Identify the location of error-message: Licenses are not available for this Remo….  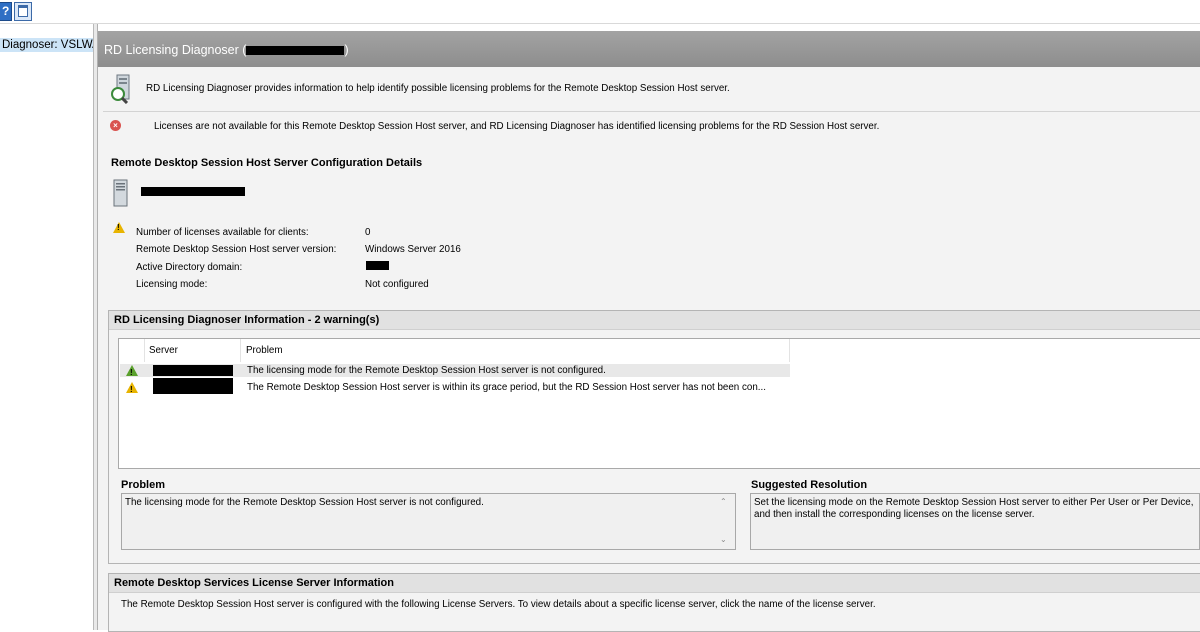
(517, 126).